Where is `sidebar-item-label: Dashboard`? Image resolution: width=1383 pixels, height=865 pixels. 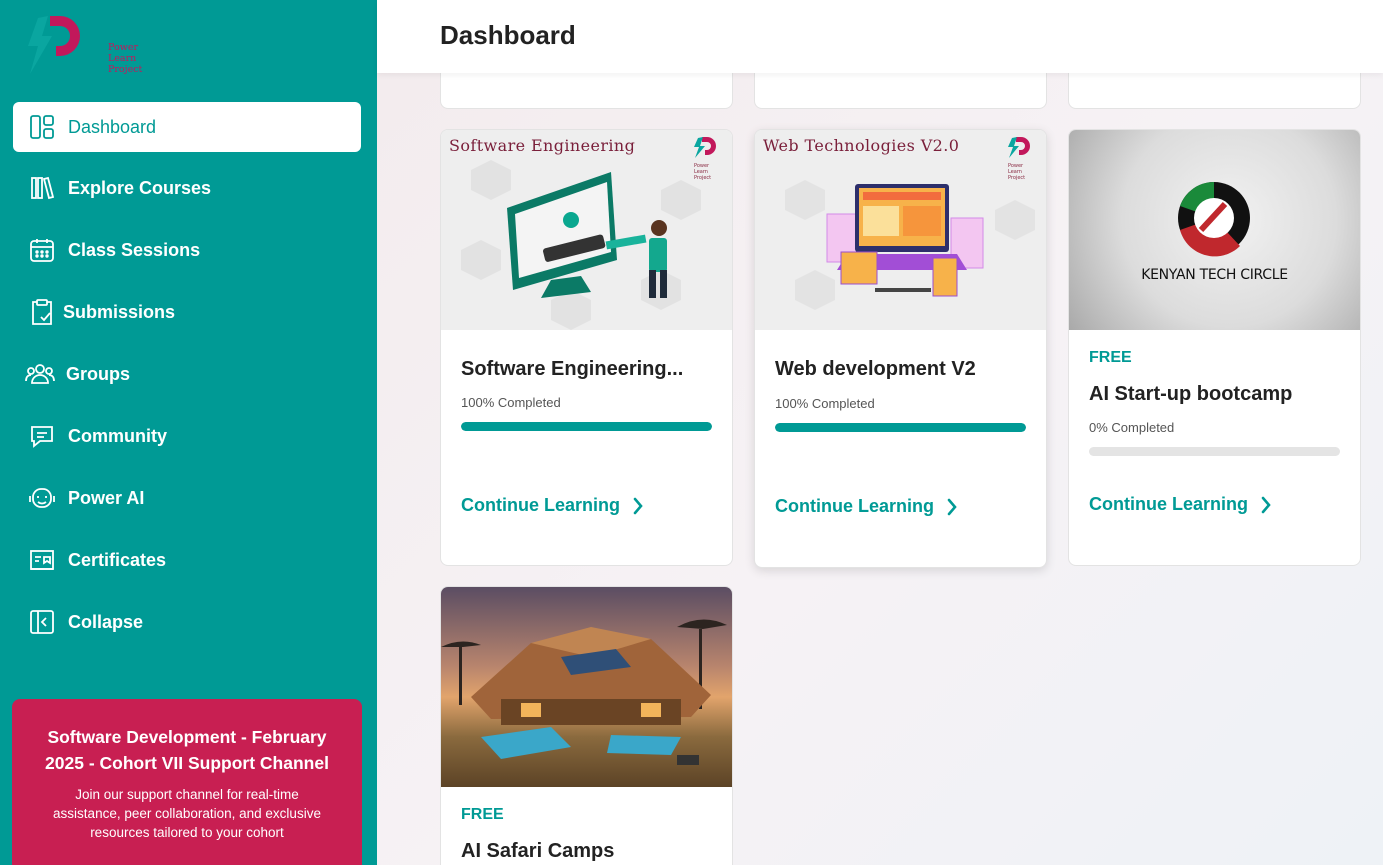
sidebar-item-label: Dashboard is located at coordinates (112, 126).